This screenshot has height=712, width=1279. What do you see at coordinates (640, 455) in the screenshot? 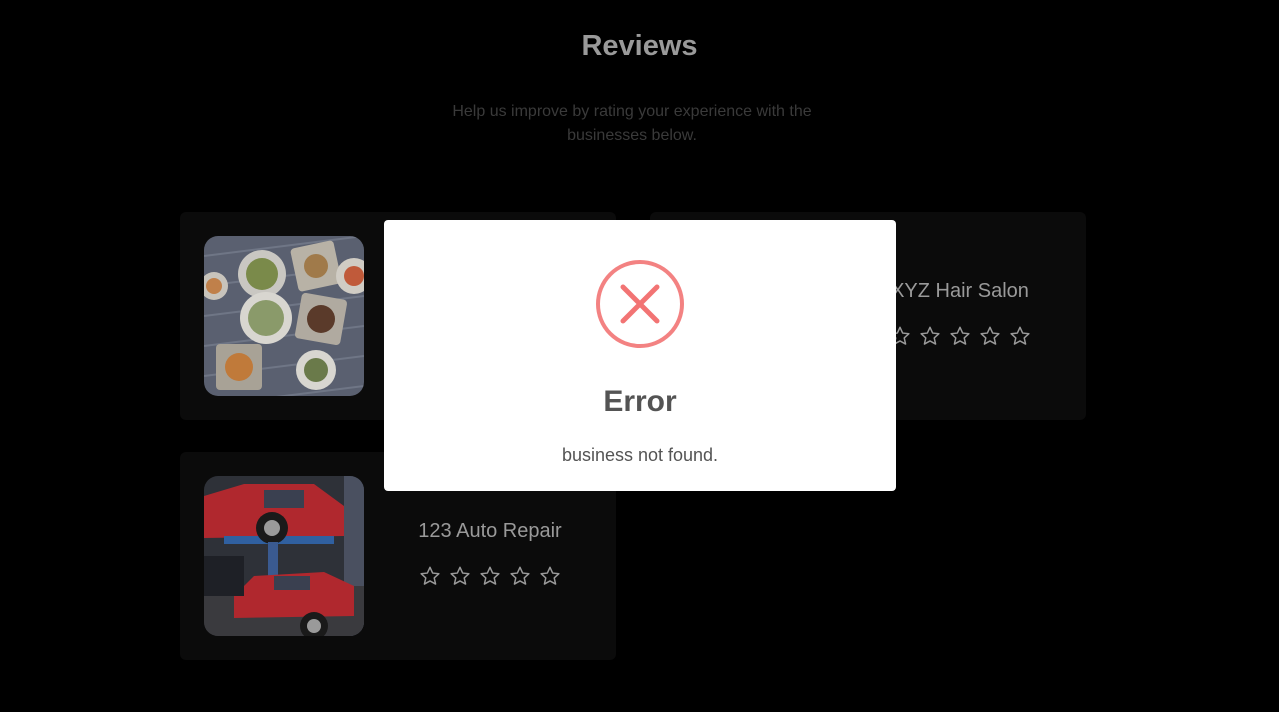
I see `dialog-message: business not found.` at bounding box center [640, 455].